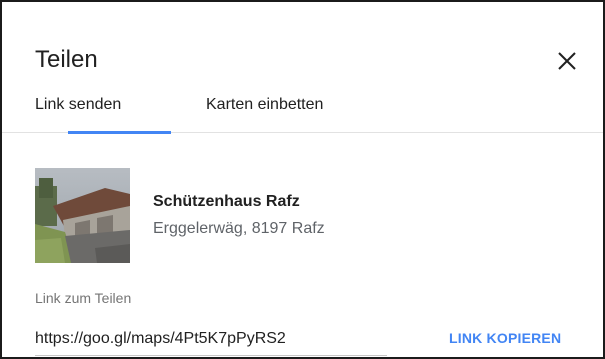 Image resolution: width=605 pixels, height=359 pixels. Describe the element at coordinates (239, 228) in the screenshot. I see `place-address: Erggelerwäg, 8197 Rafz` at that location.